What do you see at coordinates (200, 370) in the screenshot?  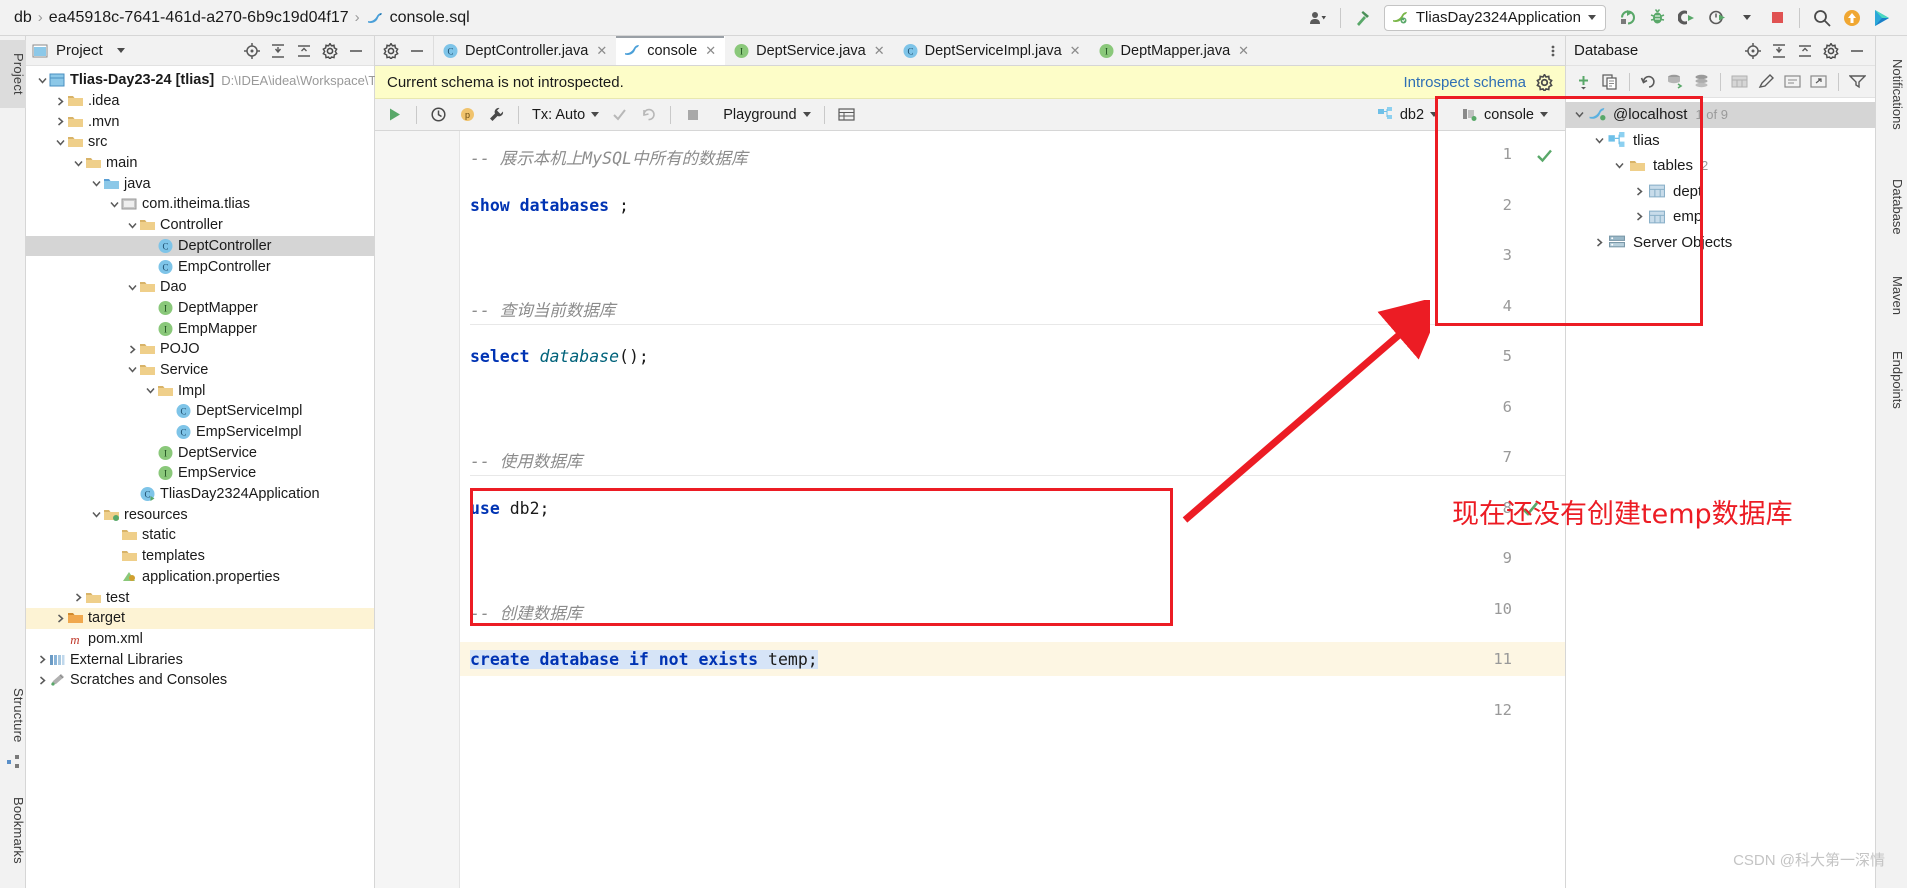 I see `project-tree-node: Service` at bounding box center [200, 370].